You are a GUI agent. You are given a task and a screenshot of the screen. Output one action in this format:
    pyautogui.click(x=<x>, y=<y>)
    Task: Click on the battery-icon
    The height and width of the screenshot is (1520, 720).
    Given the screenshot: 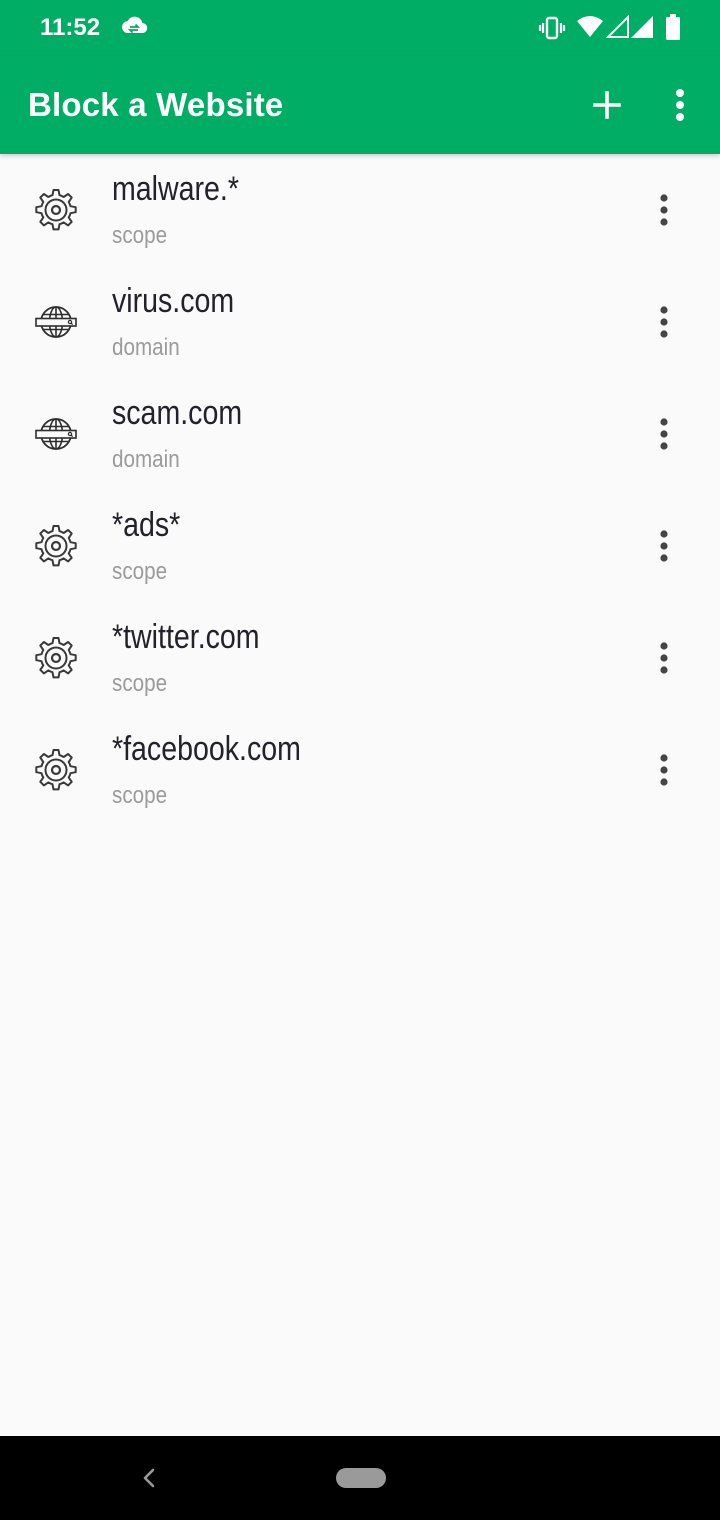 What is the action you would take?
    pyautogui.click(x=673, y=27)
    